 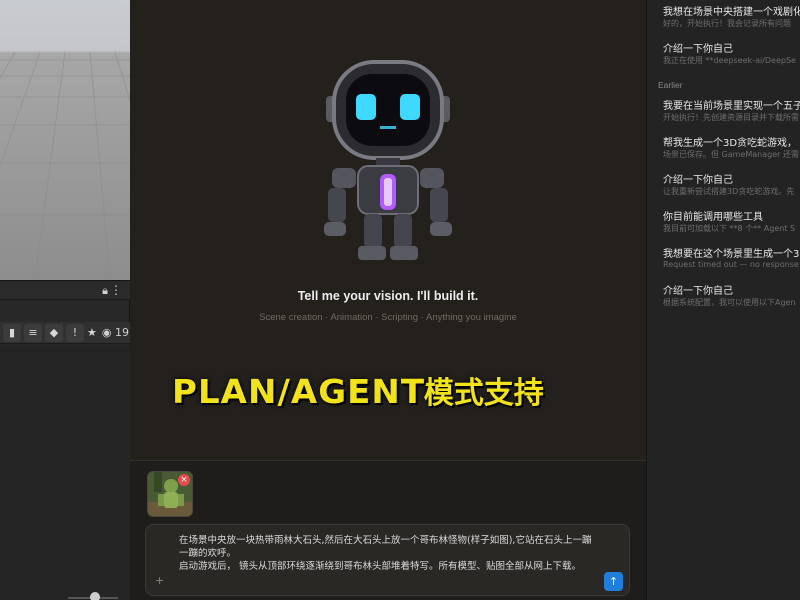 What do you see at coordinates (729, 302) in the screenshot?
I see `history-item-subtitle: 根据系统配置，我可以使用以下Agen` at bounding box center [729, 302].